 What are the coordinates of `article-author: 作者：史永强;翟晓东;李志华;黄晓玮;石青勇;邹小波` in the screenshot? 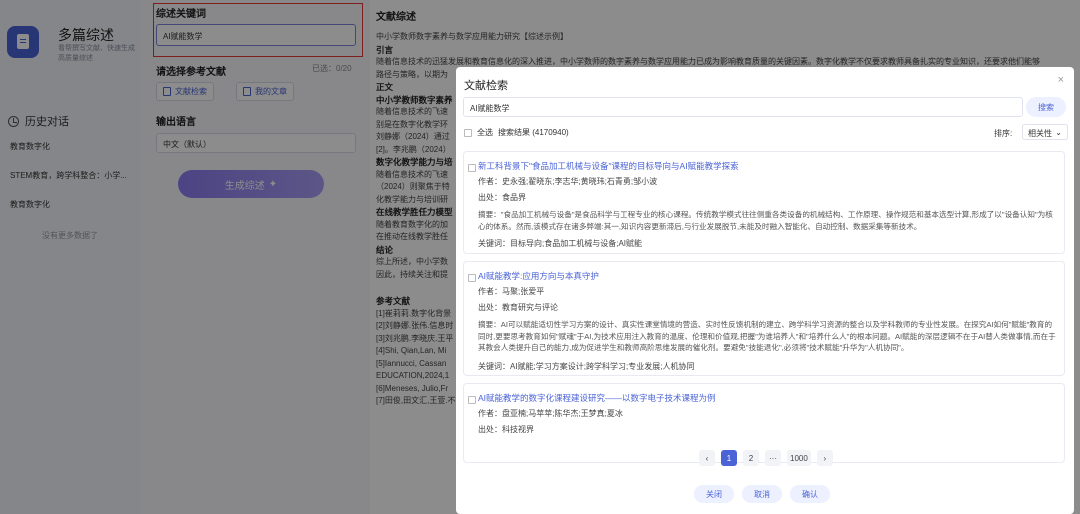 It's located at (568, 181).